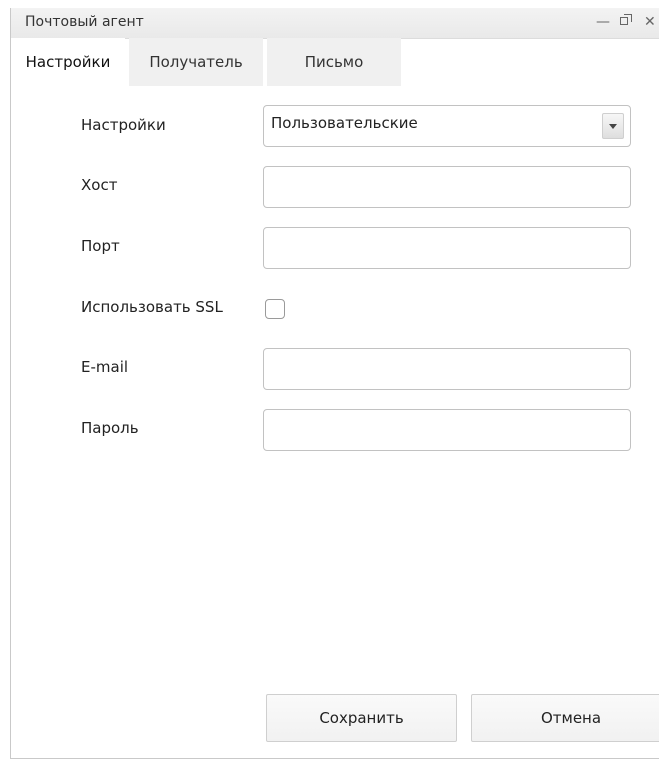 This screenshot has width=659, height=762. I want to click on tab-letter: Письмо, so click(334, 62).